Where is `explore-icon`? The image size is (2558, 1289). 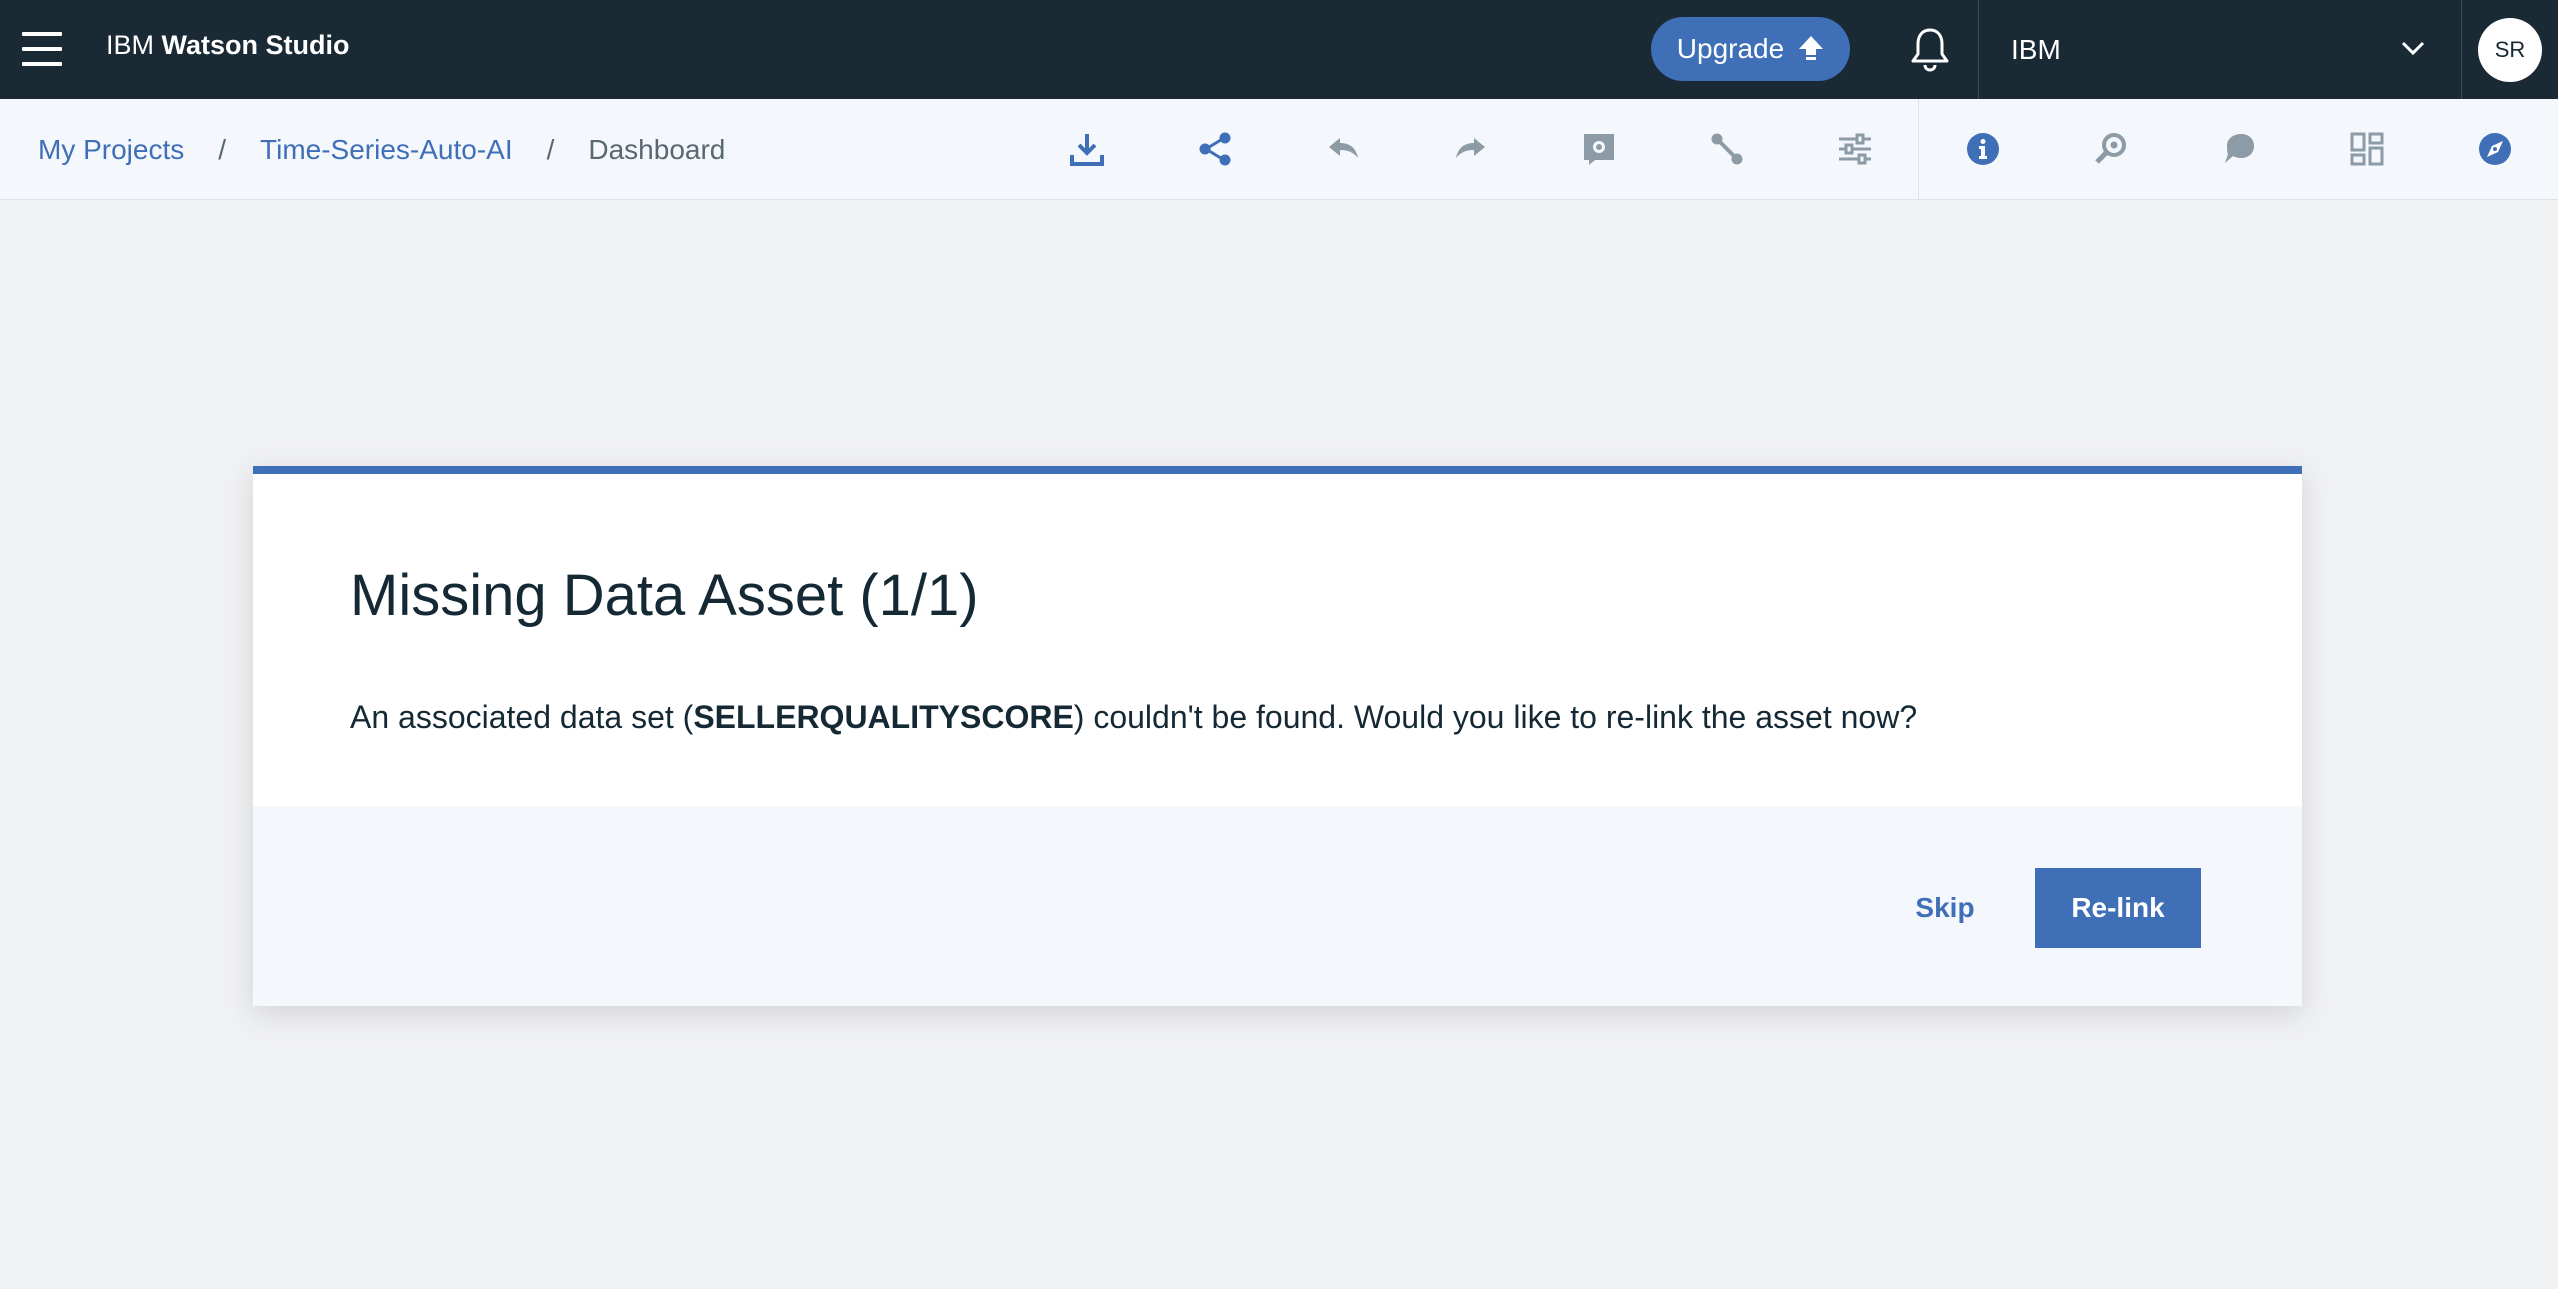 explore-icon is located at coordinates (2495, 149).